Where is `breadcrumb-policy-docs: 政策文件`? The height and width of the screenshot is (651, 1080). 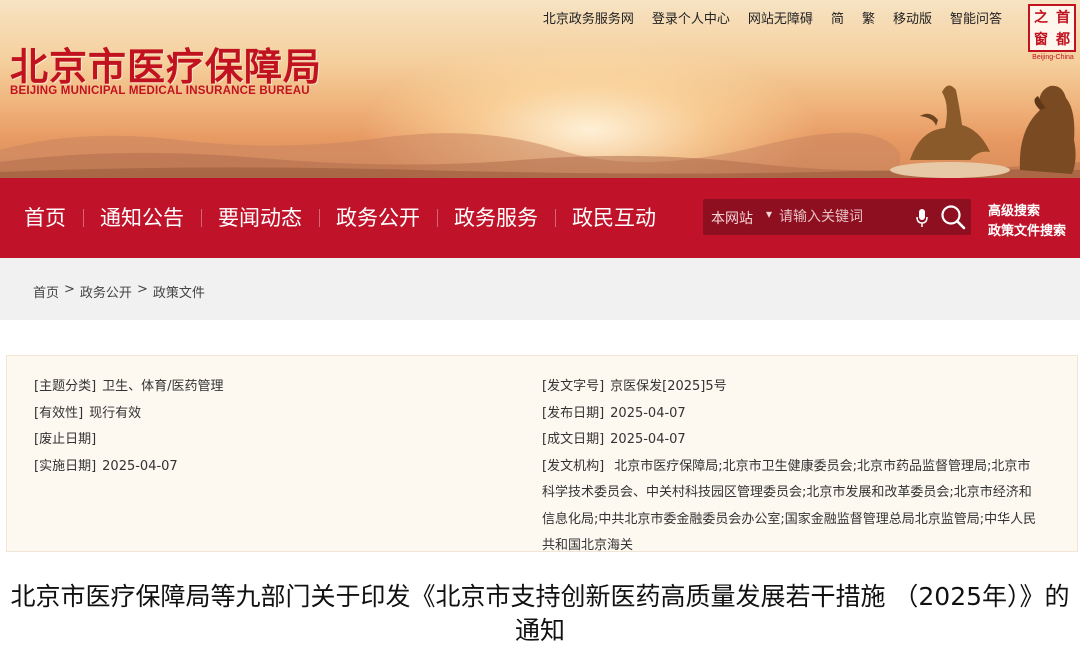
breadcrumb-policy-docs: 政策文件 is located at coordinates (179, 291).